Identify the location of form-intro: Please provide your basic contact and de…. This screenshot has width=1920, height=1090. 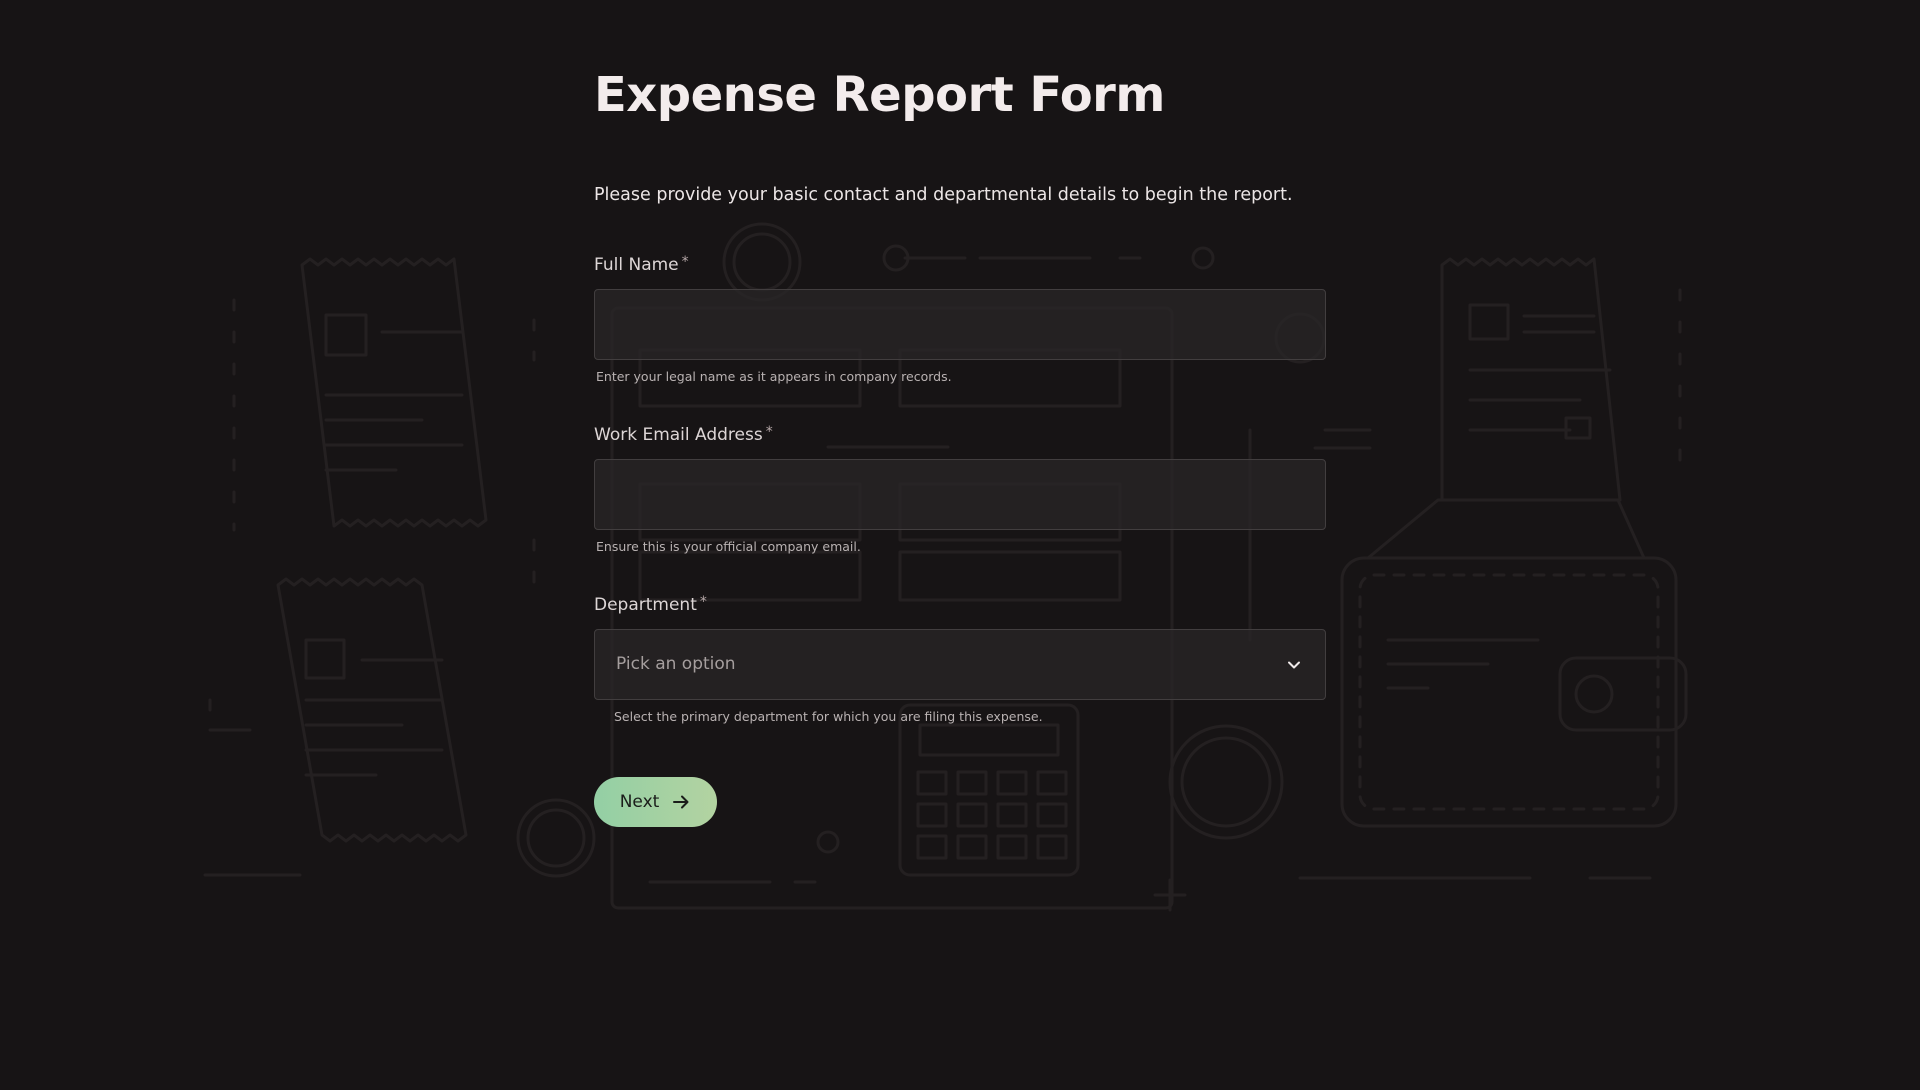
(943, 195).